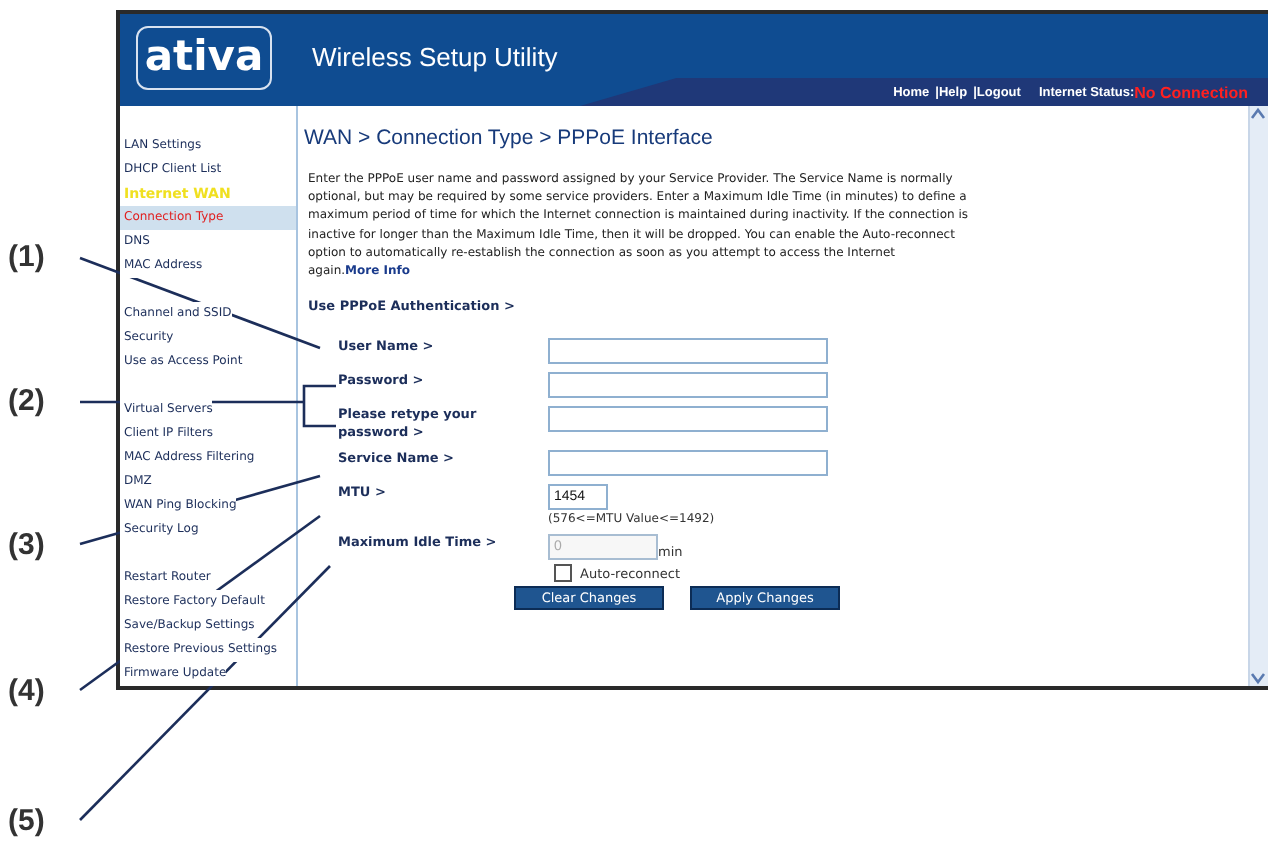 The height and width of the screenshot is (866, 1272). What do you see at coordinates (435, 57) in the screenshot?
I see `app-title: Wireless Setup Utility` at bounding box center [435, 57].